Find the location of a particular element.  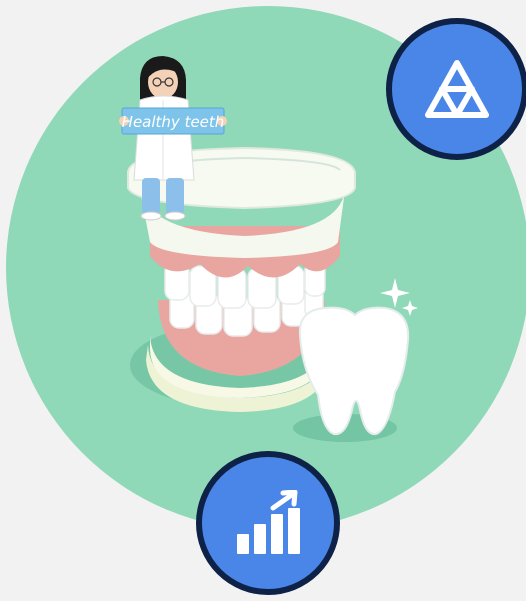

sign-text: Healthy teeth is located at coordinates (173, 122).